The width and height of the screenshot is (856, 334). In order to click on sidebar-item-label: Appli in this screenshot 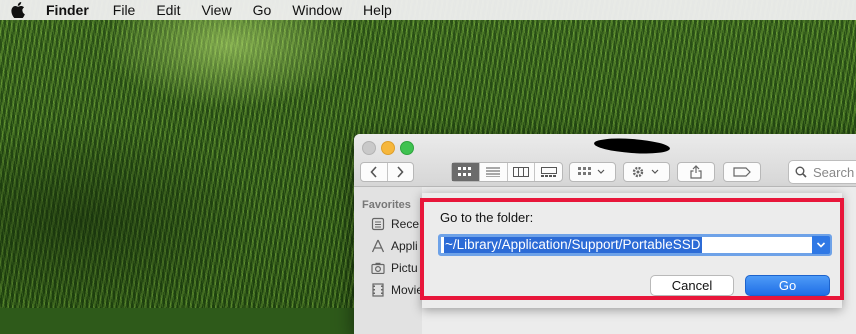, I will do `click(404, 246)`.